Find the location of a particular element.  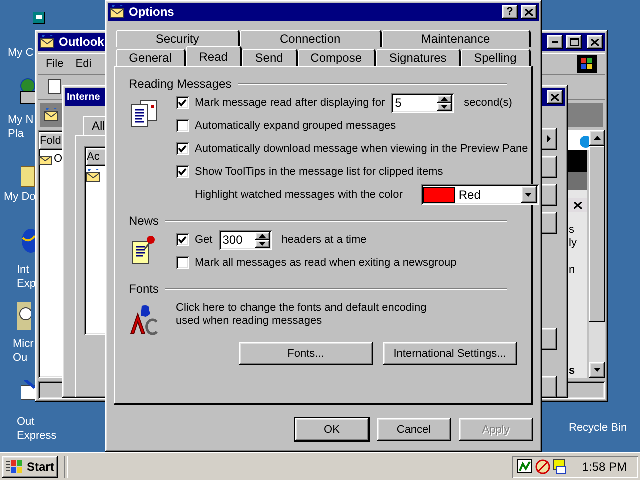

maximize-icon is located at coordinates (574, 42).